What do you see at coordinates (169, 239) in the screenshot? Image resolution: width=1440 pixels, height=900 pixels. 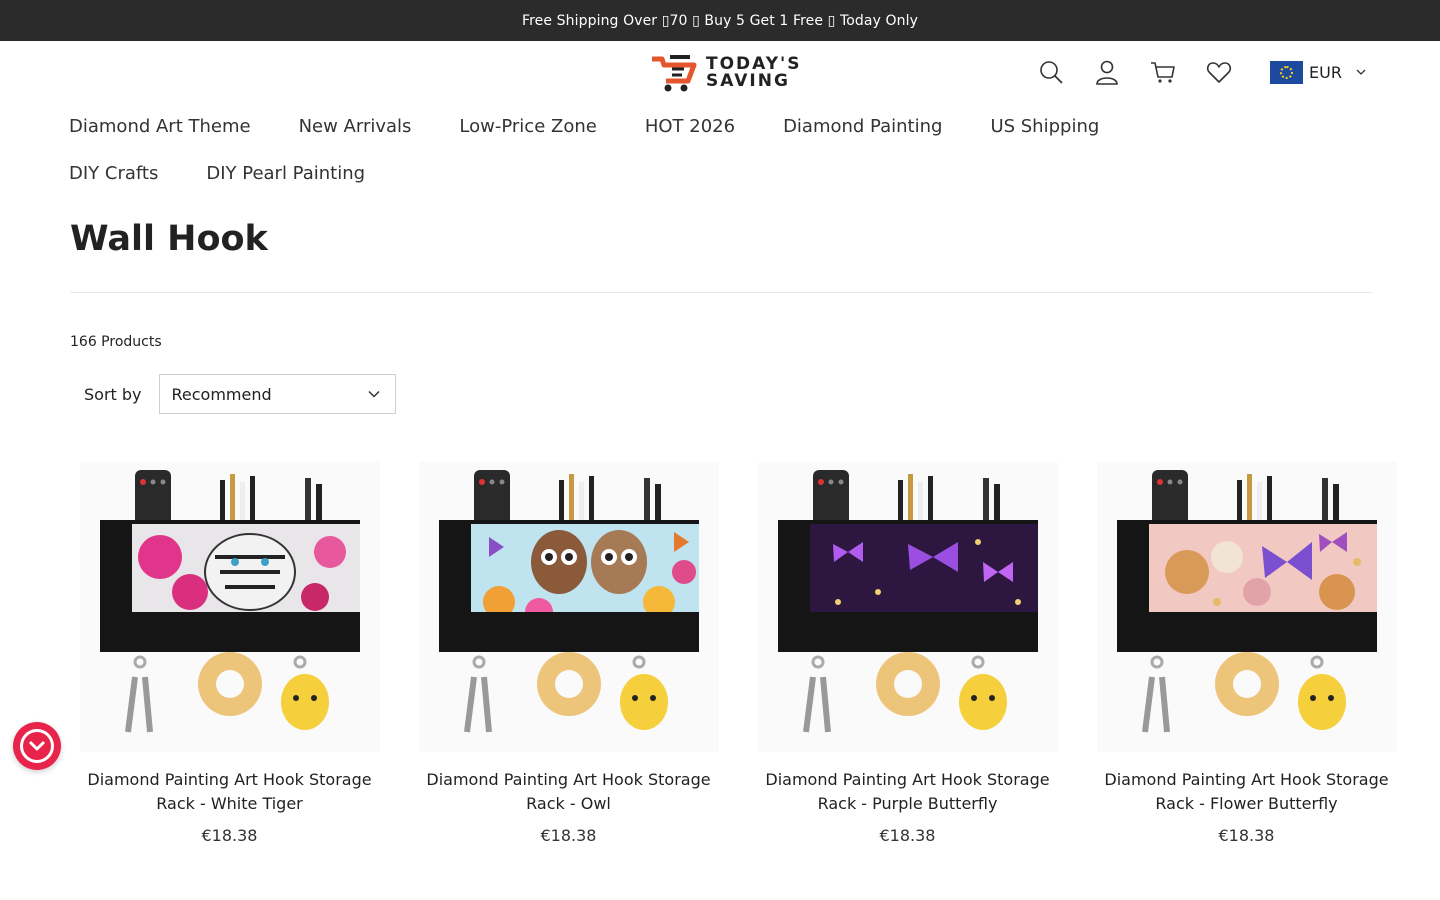 I see `page-title: Wall Hook` at bounding box center [169, 239].